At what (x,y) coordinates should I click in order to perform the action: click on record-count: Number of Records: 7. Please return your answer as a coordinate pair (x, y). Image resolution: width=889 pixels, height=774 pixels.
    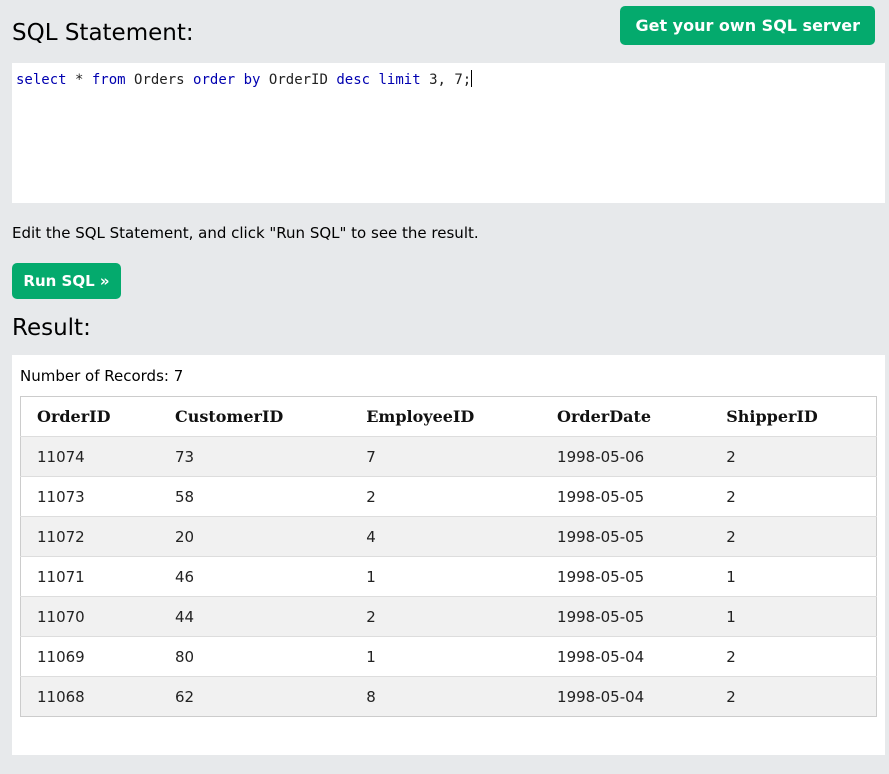
    Looking at the image, I should click on (102, 376).